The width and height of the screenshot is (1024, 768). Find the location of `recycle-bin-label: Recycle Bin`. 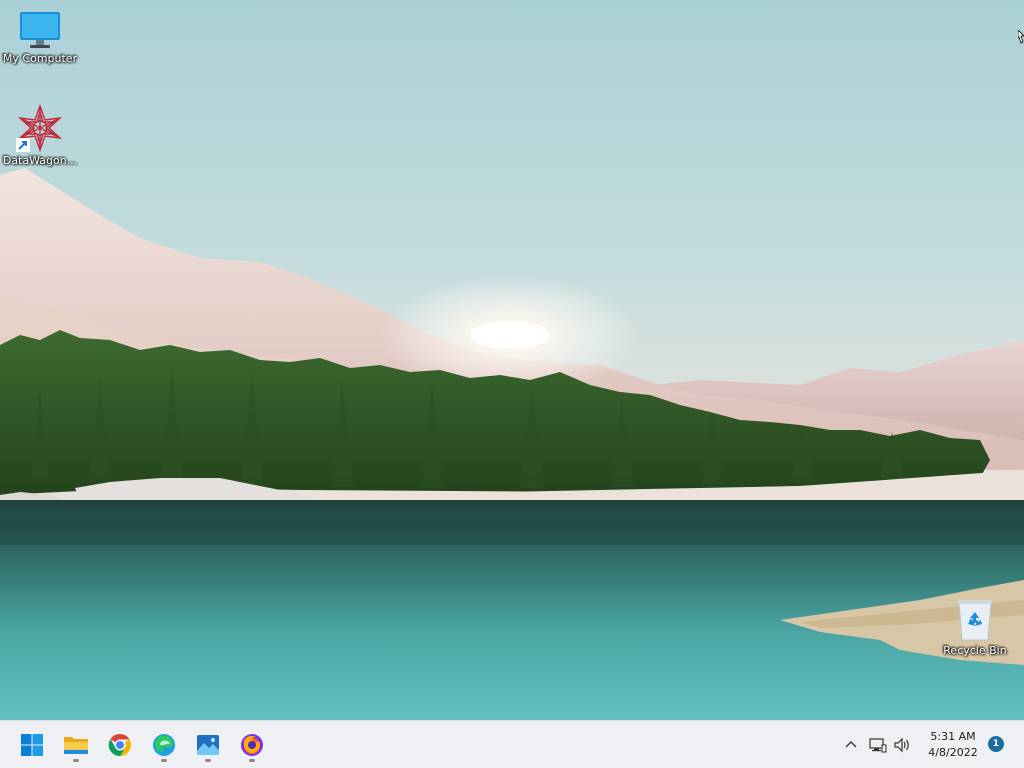

recycle-bin-label: Recycle Bin is located at coordinates (975, 650).